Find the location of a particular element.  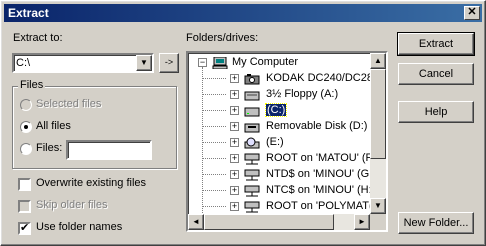

overwrite-label: Overwrite existing files is located at coordinates (91, 183).